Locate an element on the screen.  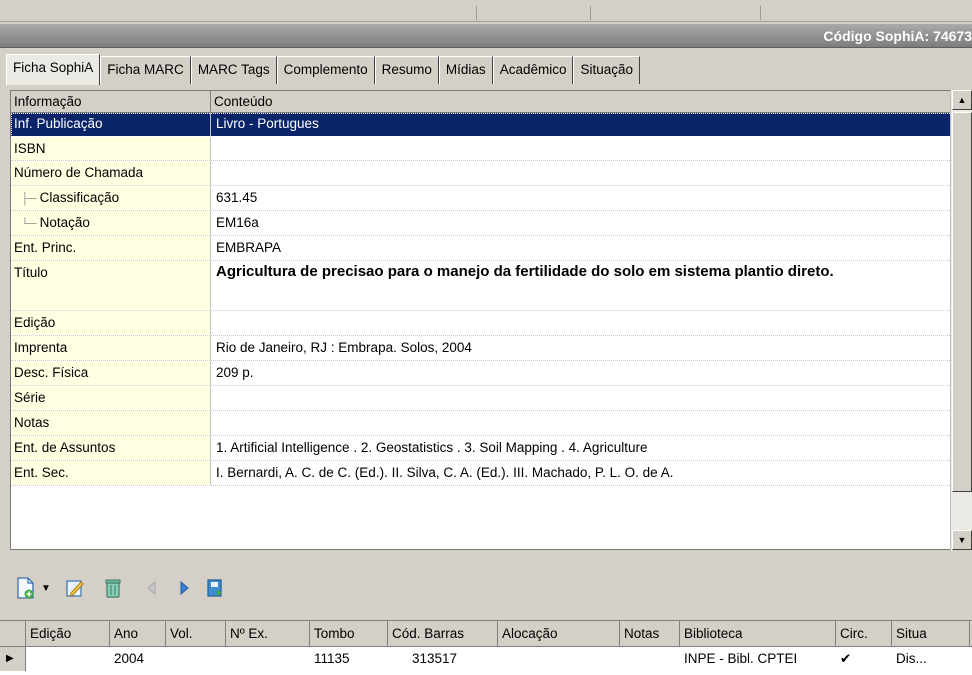
column-header-alocacao: Alocação is located at coordinates (559, 633).